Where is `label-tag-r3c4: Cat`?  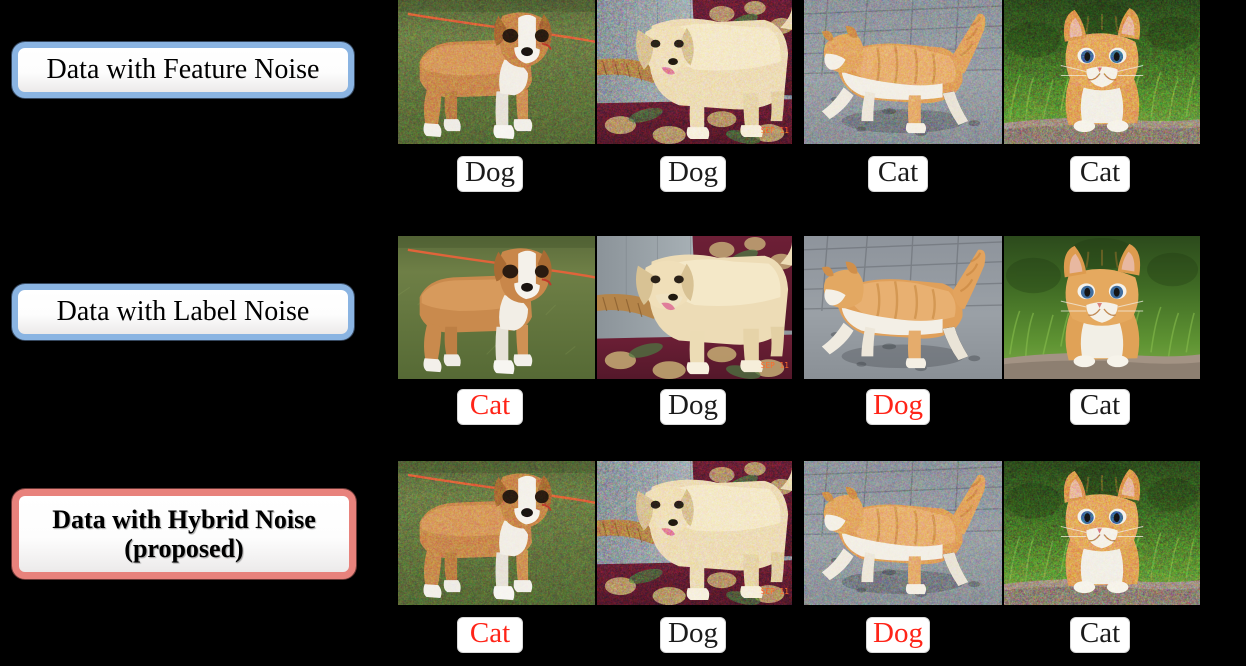
label-tag-r3c4: Cat is located at coordinates (1100, 635).